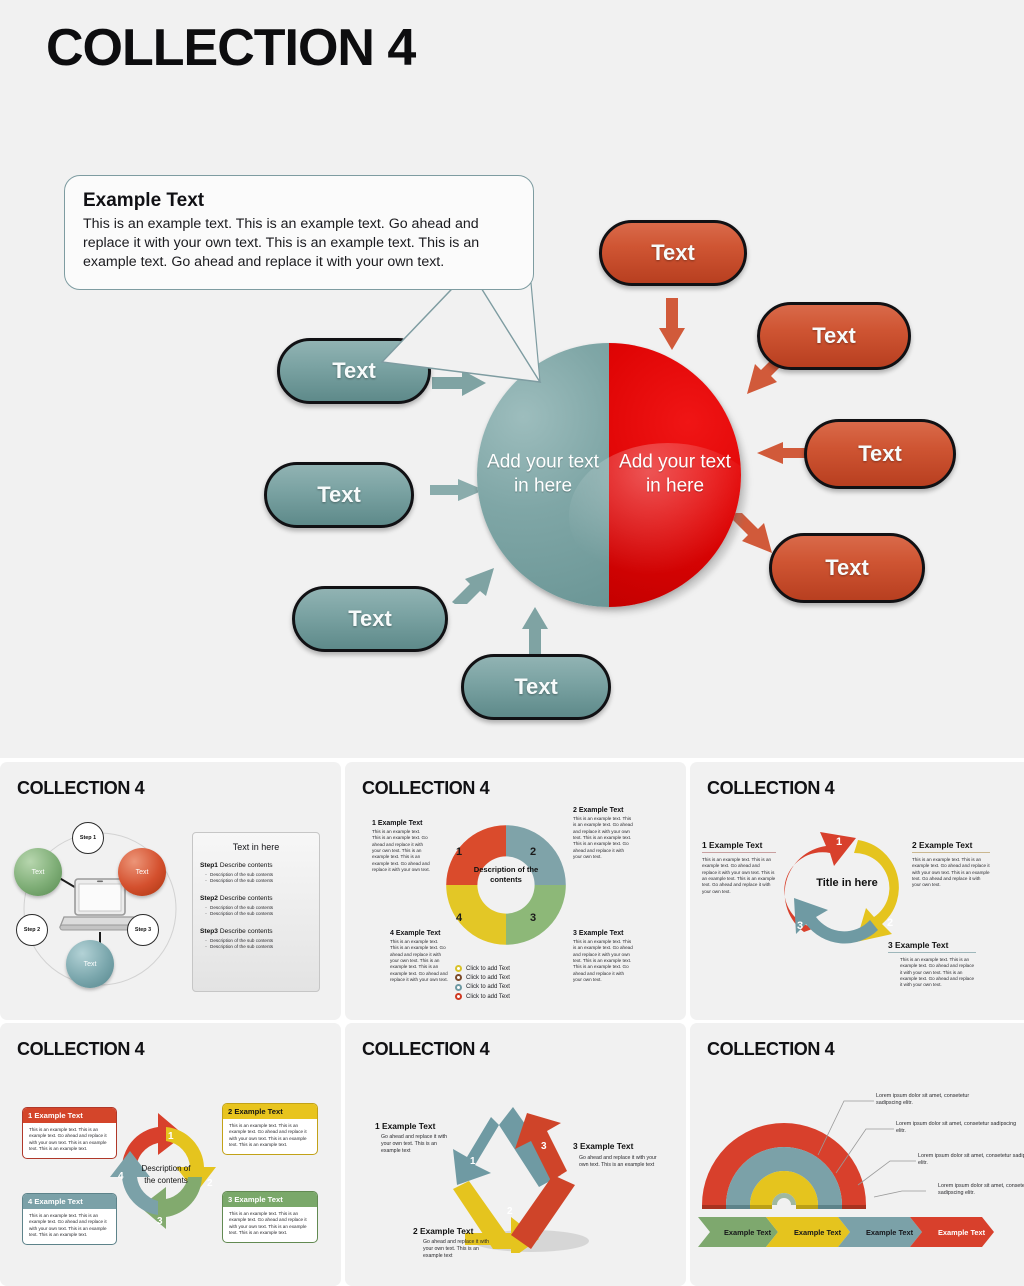  I want to click on callout-title: Example Text, so click(144, 200).